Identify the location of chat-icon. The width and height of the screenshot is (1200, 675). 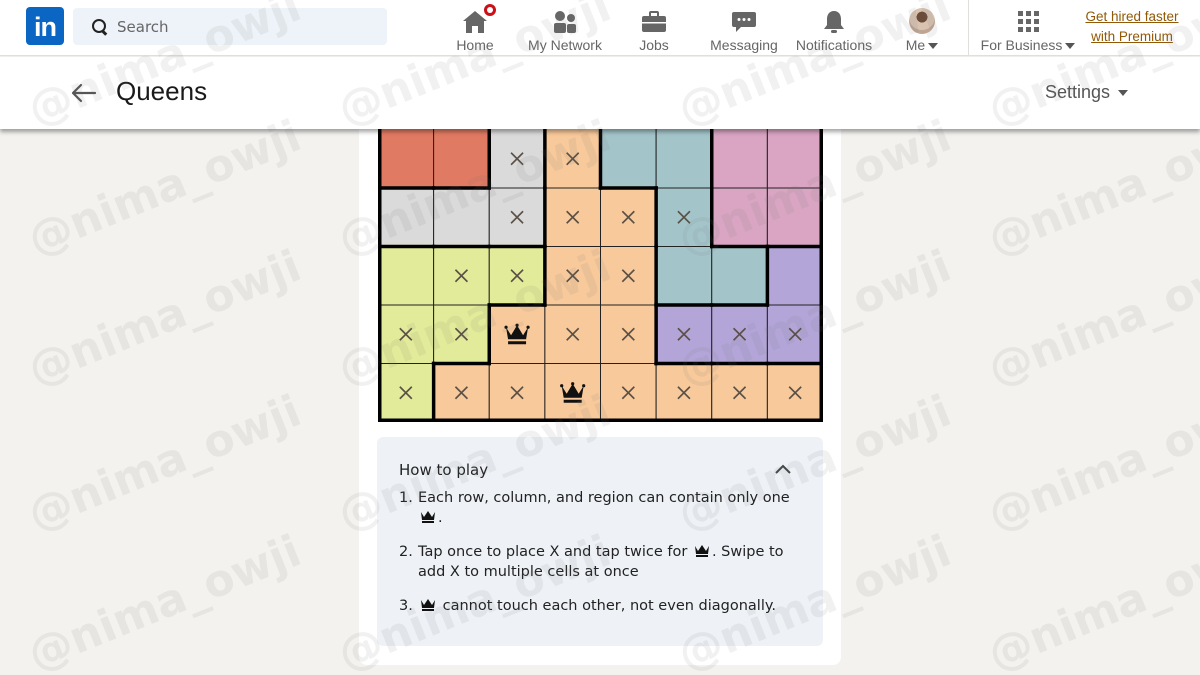
(744, 19).